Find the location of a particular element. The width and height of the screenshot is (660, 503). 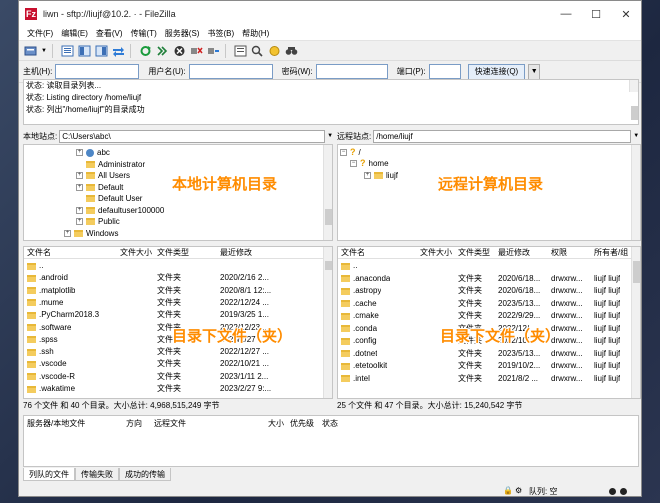

reconnect-icon is located at coordinates (213, 50).